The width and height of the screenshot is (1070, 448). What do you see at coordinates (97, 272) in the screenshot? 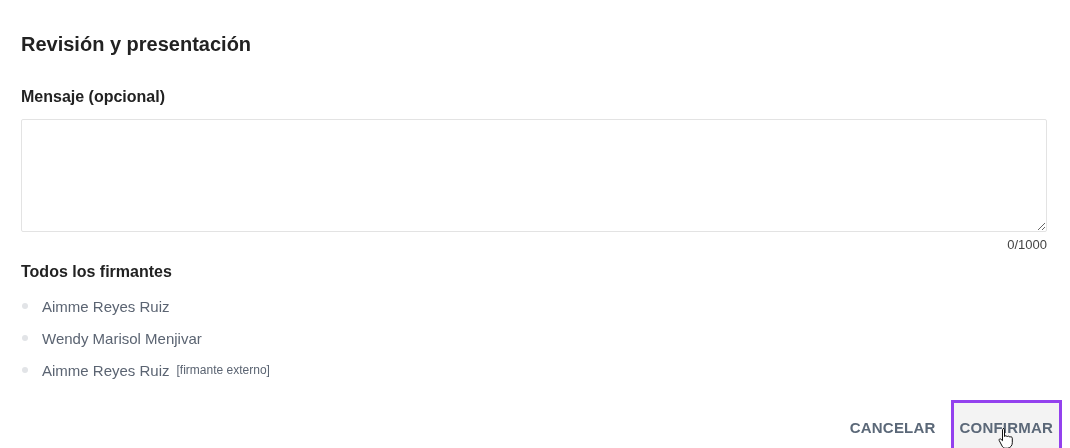
I see `section-heading: Todos los firmantes` at bounding box center [97, 272].